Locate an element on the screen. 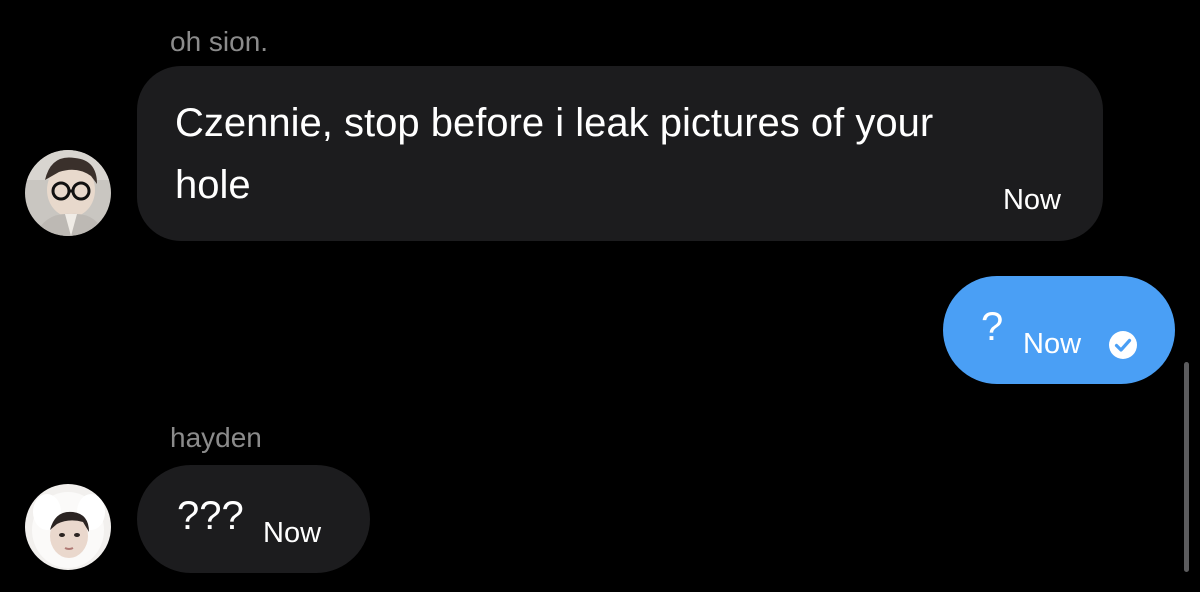 This screenshot has height=592, width=1200. message-bubble-outgoing: ? Now is located at coordinates (1059, 330).